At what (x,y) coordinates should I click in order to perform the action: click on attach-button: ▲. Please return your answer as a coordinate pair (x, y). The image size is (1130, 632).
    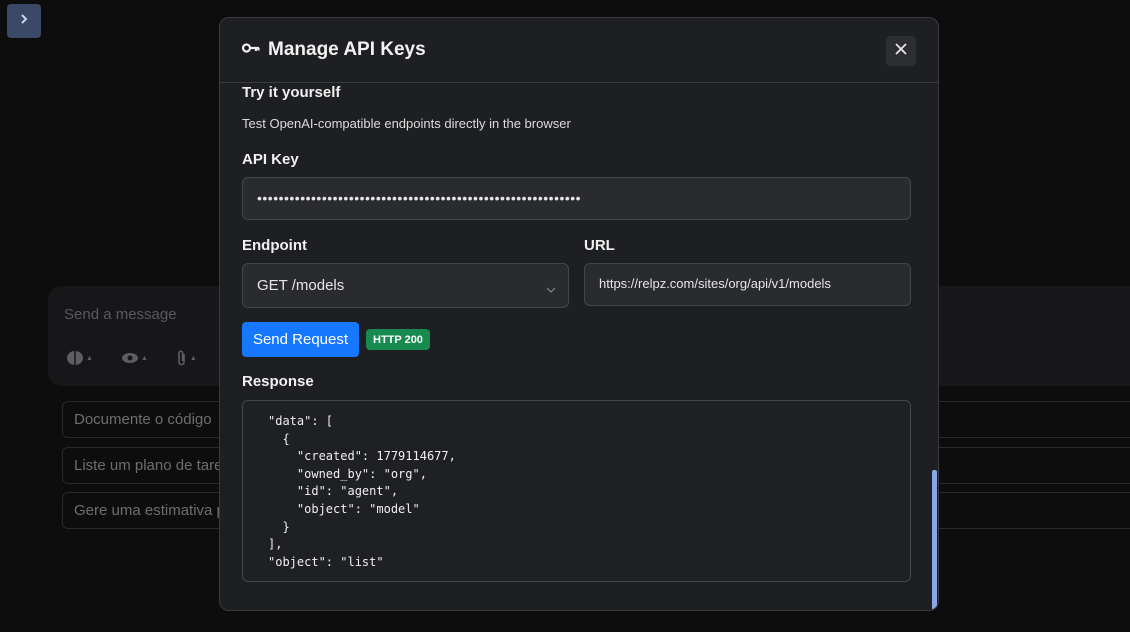
    Looking at the image, I should click on (186, 358).